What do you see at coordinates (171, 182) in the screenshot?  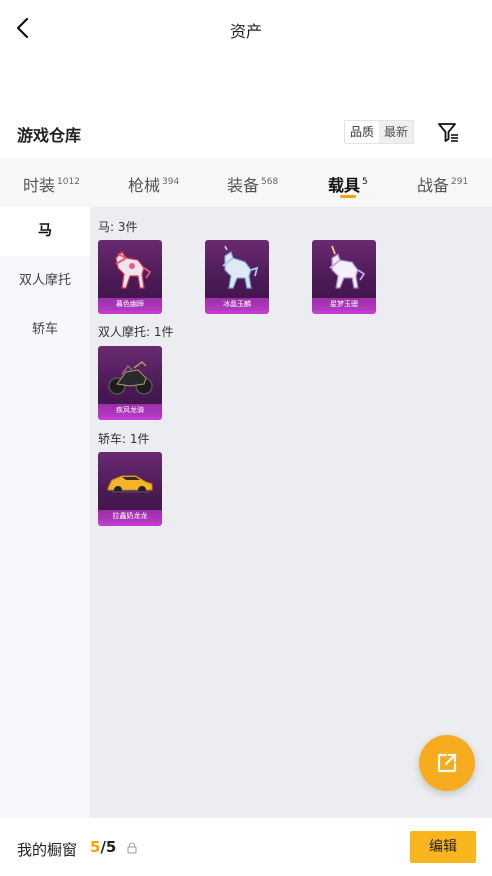 I see `tab-count: 394` at bounding box center [171, 182].